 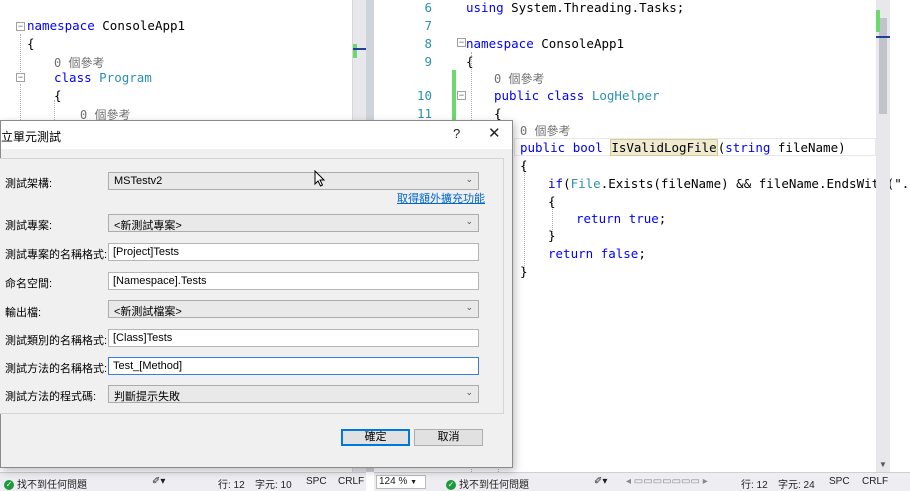 I want to click on right-vertical-scrollbar: ▼, so click(x=883, y=236).